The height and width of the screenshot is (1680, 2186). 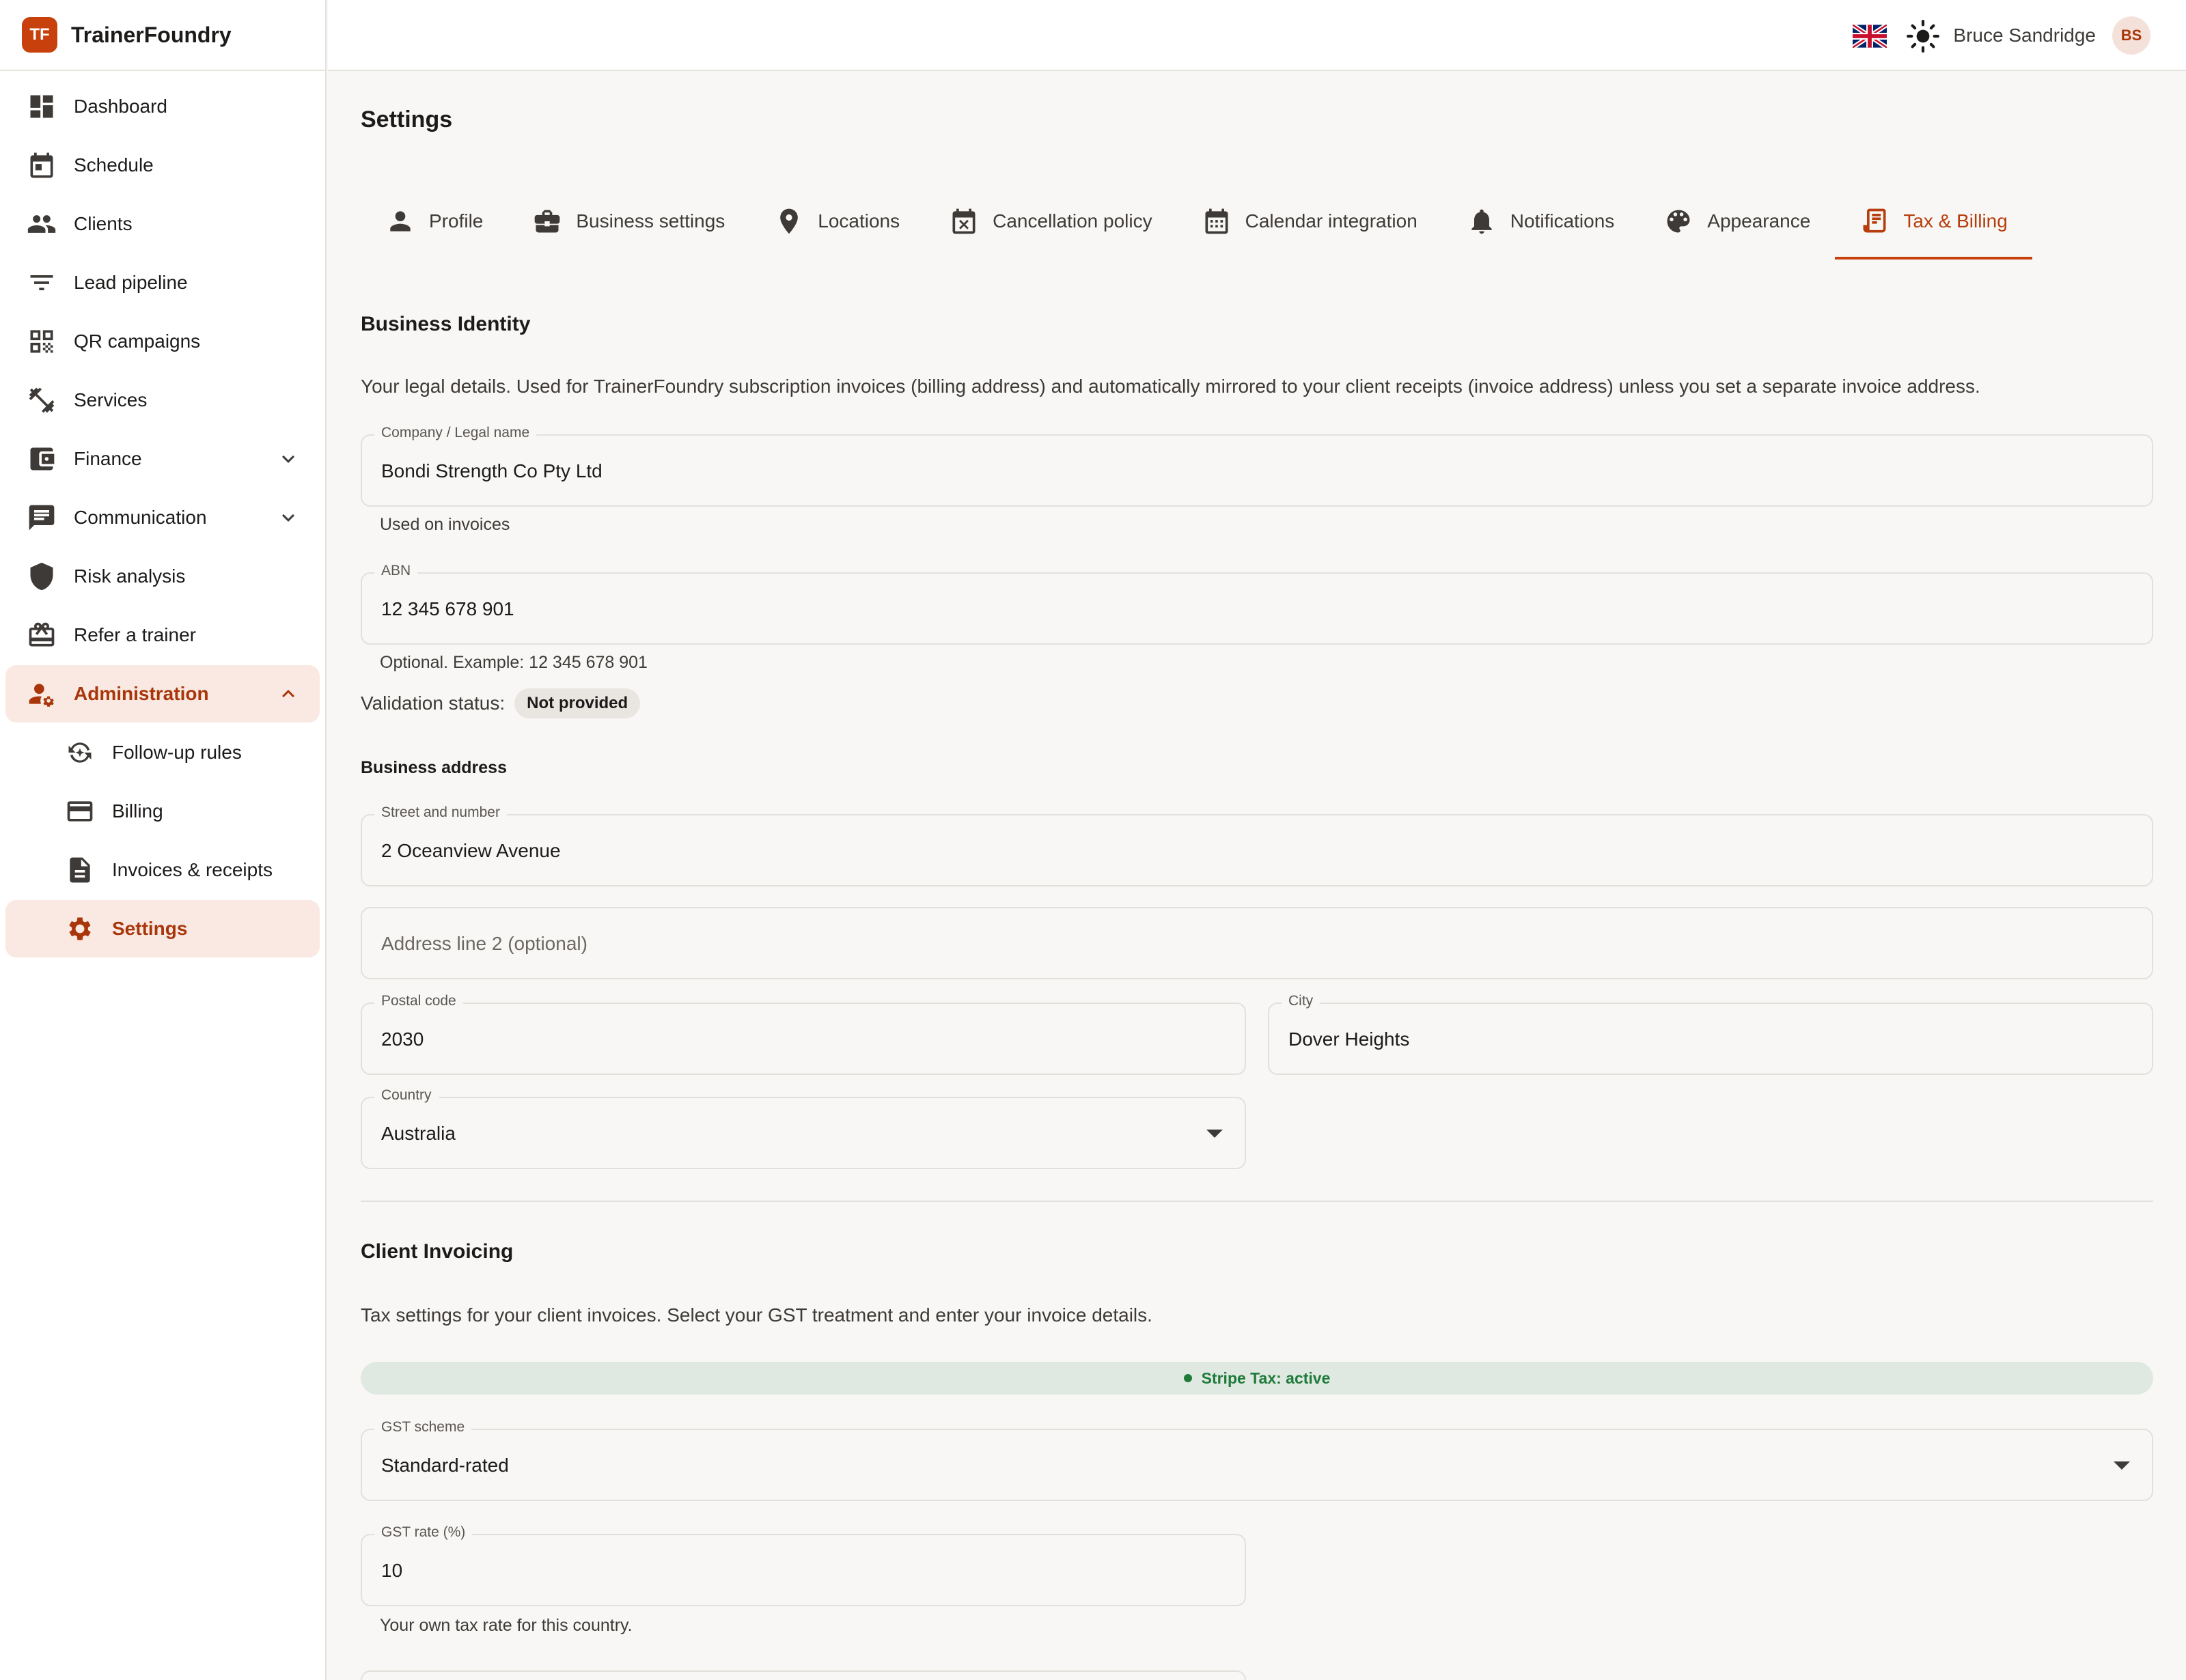 What do you see at coordinates (492, 470) in the screenshot?
I see `field-value: Bondi Strength Co Pty Ltd` at bounding box center [492, 470].